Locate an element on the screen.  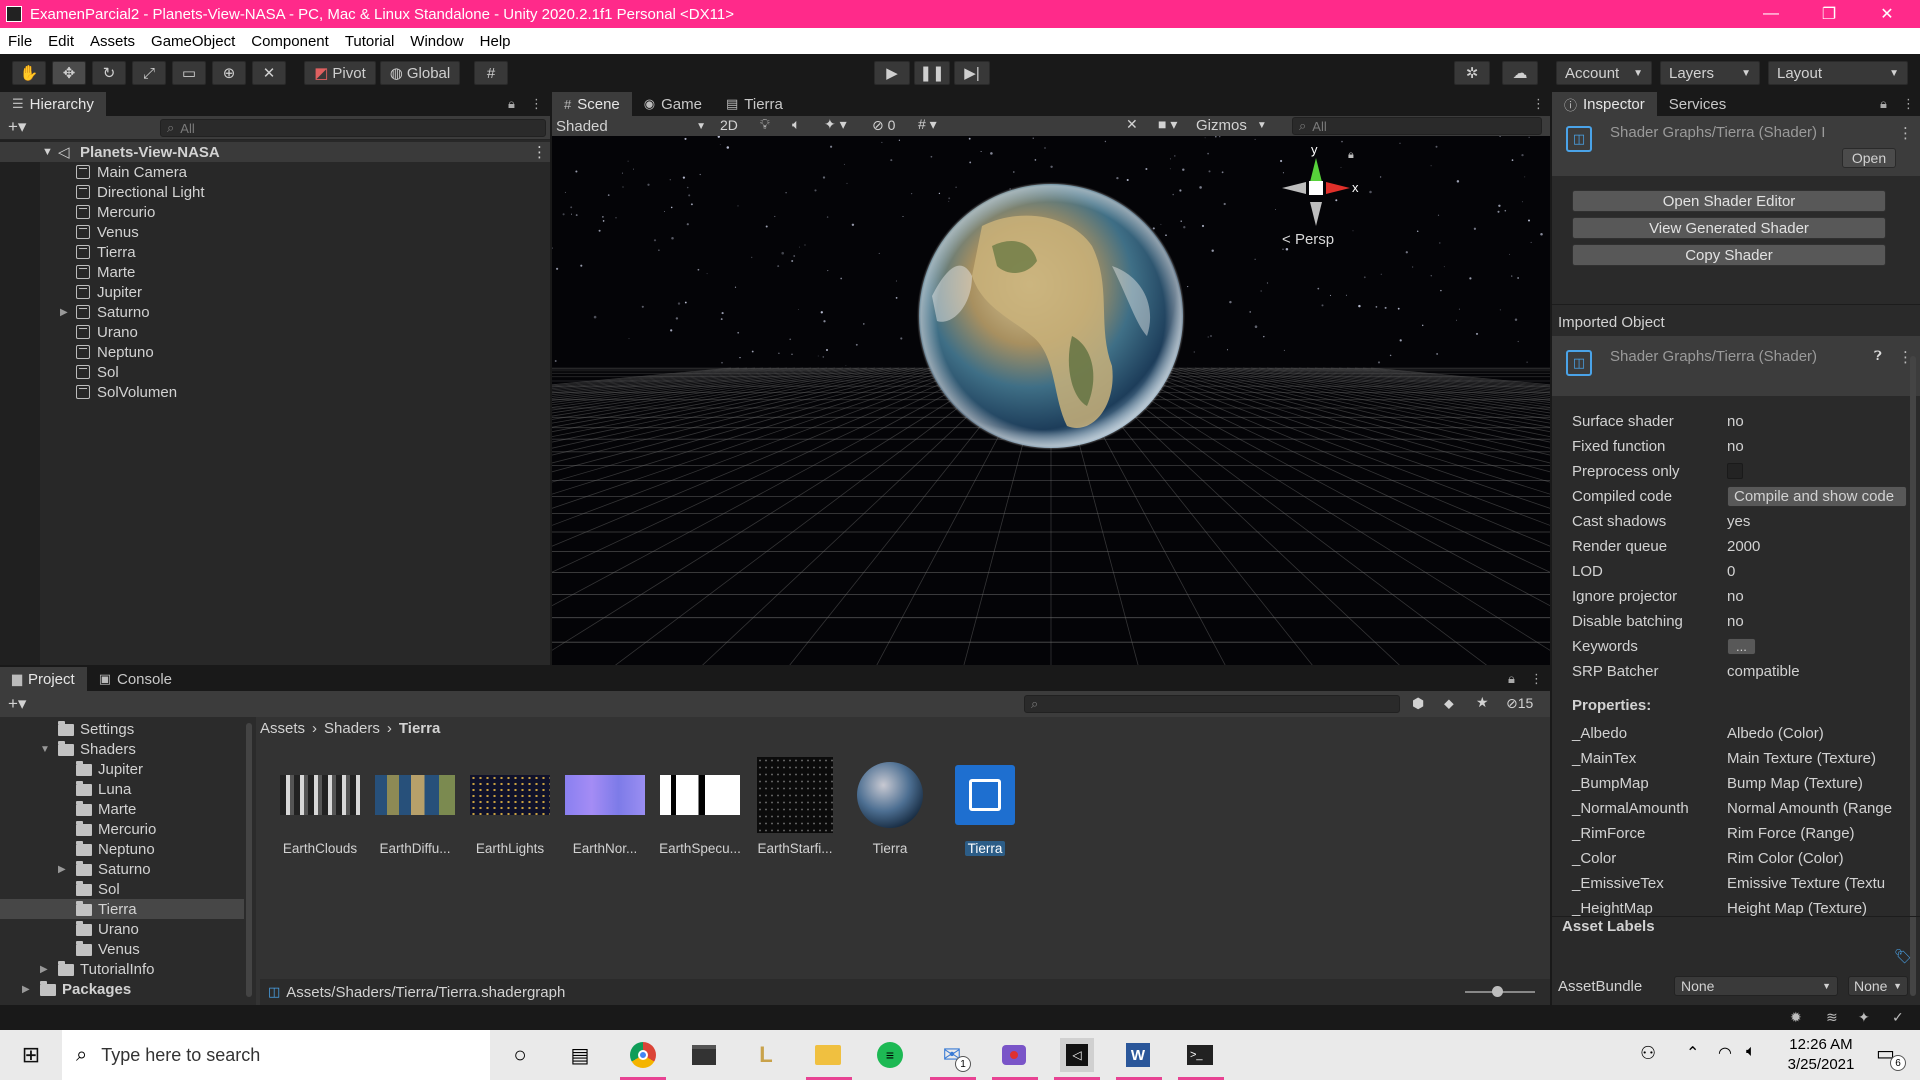
help-icon: ❓︎ is located at coordinates (1878, 356).